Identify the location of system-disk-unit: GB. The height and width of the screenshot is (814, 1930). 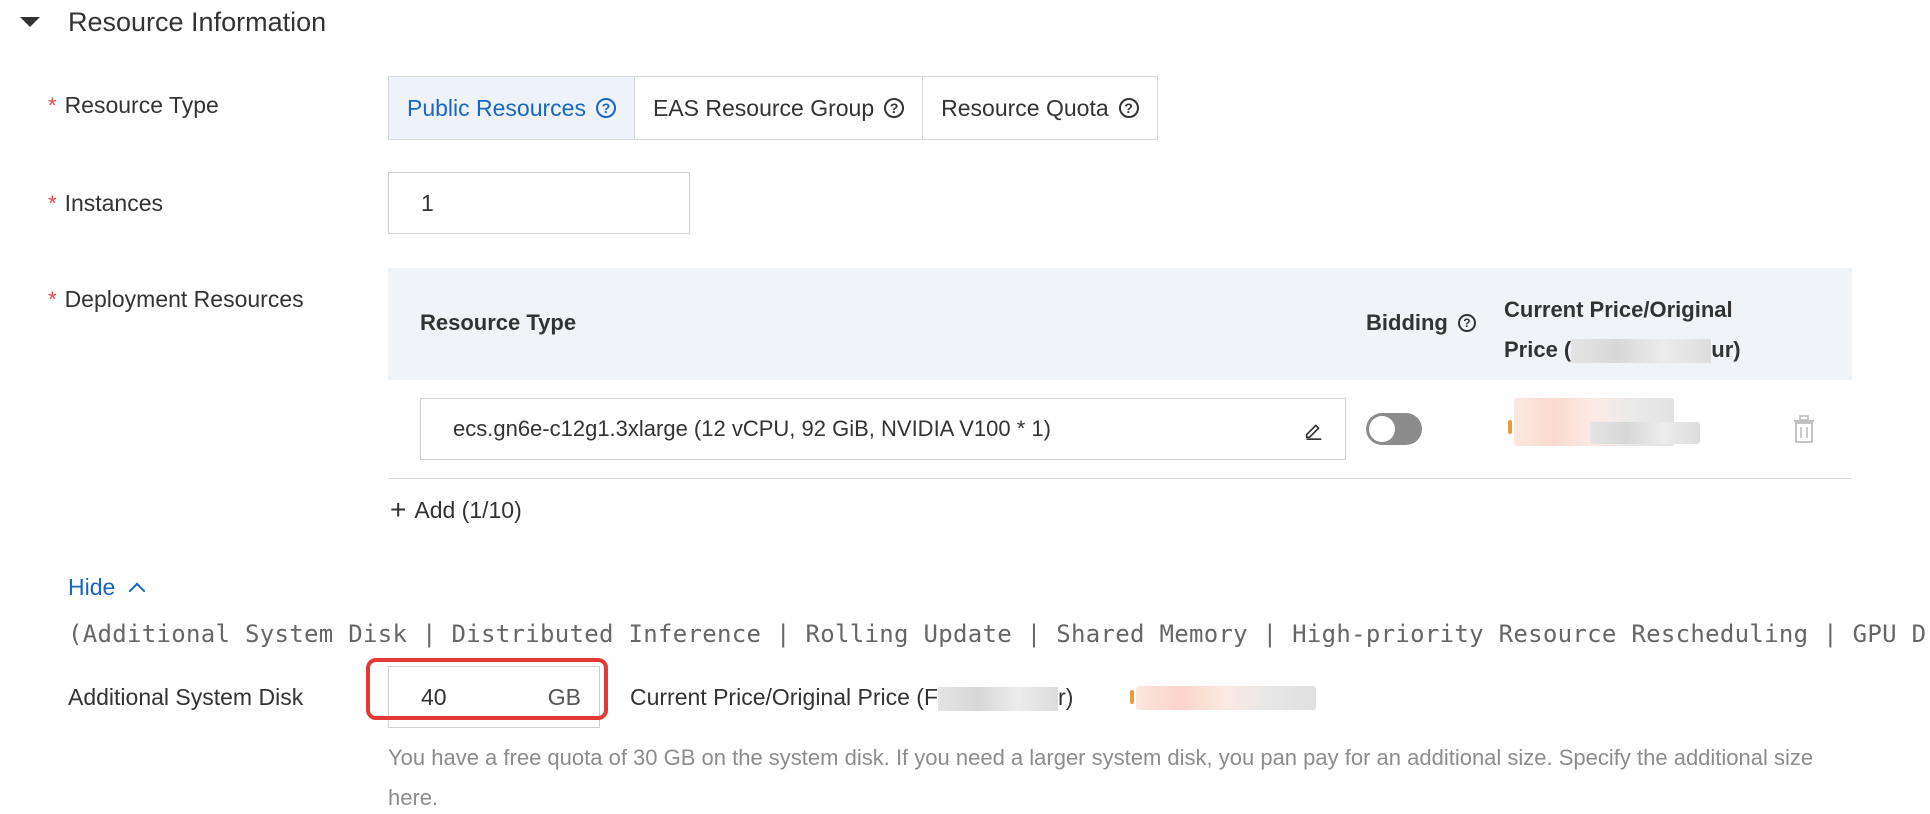
(564, 696).